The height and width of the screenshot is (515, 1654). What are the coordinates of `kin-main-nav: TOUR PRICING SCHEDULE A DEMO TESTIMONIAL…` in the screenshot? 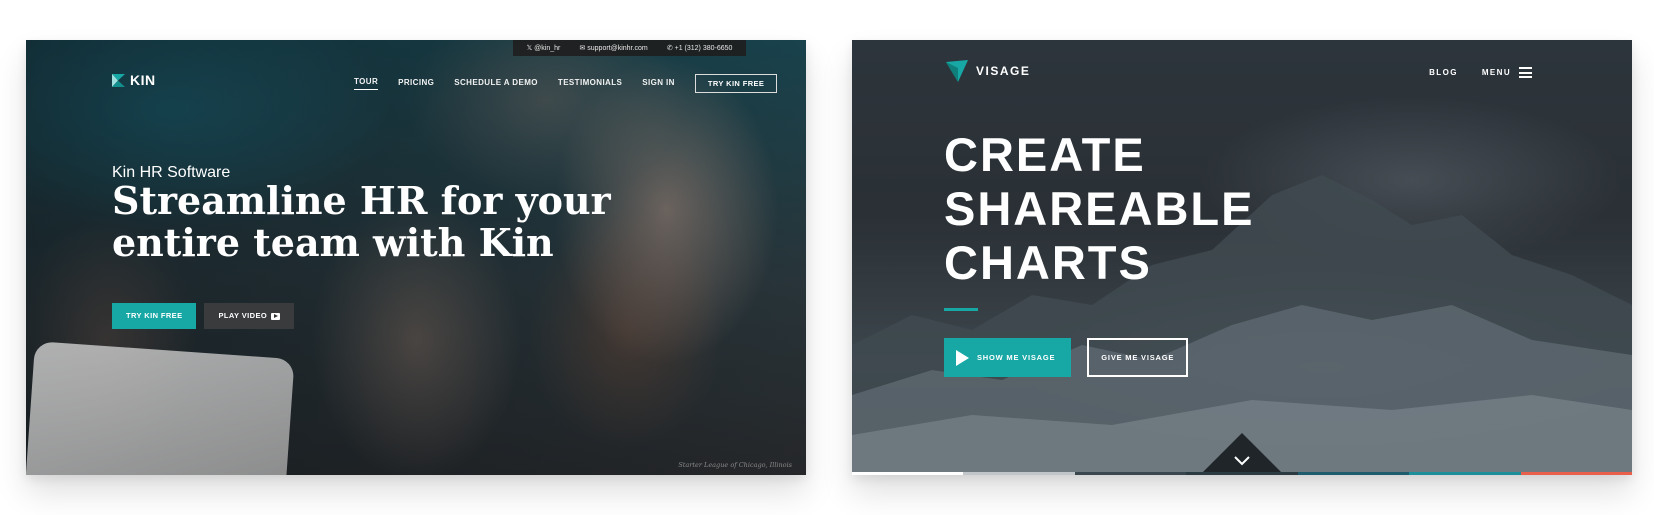 It's located at (566, 83).